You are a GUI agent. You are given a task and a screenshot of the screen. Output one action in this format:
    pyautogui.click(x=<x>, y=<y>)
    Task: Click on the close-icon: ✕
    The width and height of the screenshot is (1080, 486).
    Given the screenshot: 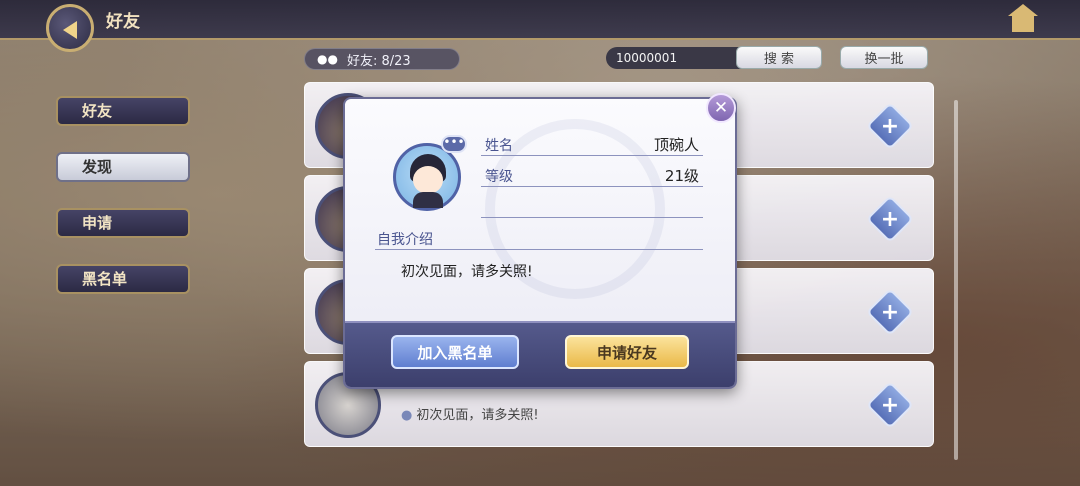 What is the action you would take?
    pyautogui.click(x=721, y=108)
    